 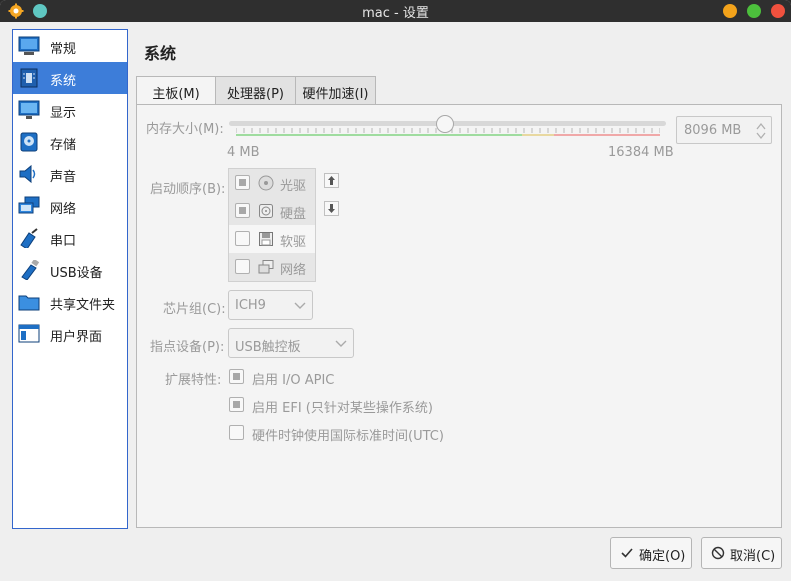 What do you see at coordinates (29, 142) in the screenshot?
I see `storage-icon` at bounding box center [29, 142].